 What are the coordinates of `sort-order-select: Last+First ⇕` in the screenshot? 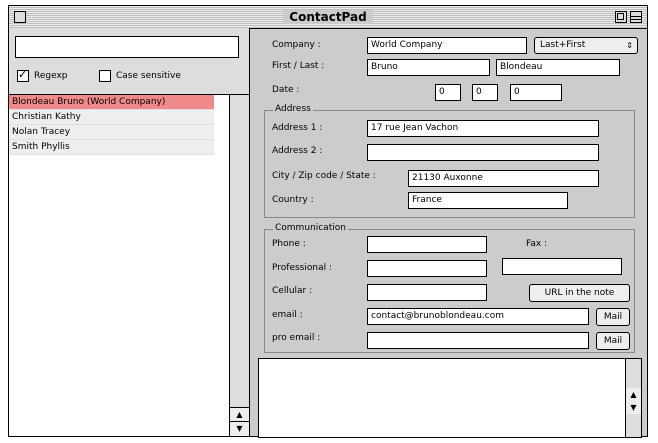 It's located at (586, 45).